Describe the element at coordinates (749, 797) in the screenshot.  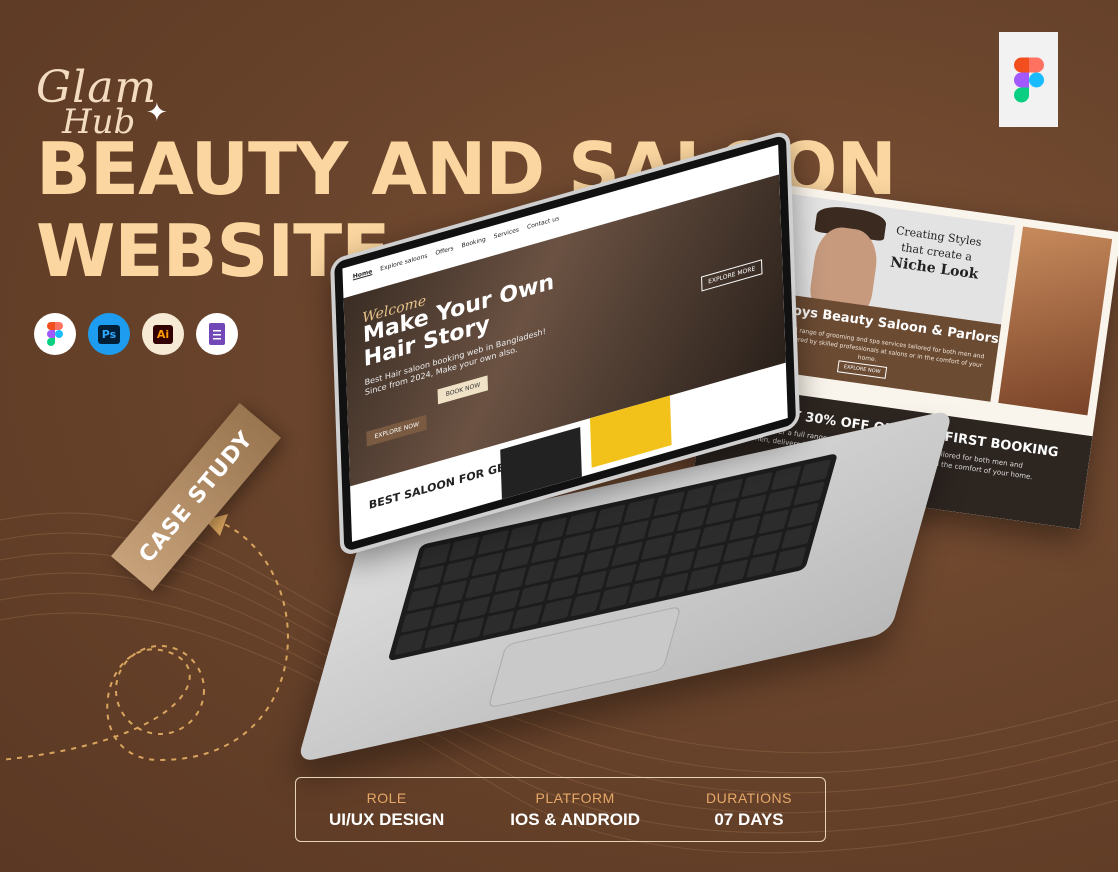
I see `duration-label: DURATIONS` at that location.